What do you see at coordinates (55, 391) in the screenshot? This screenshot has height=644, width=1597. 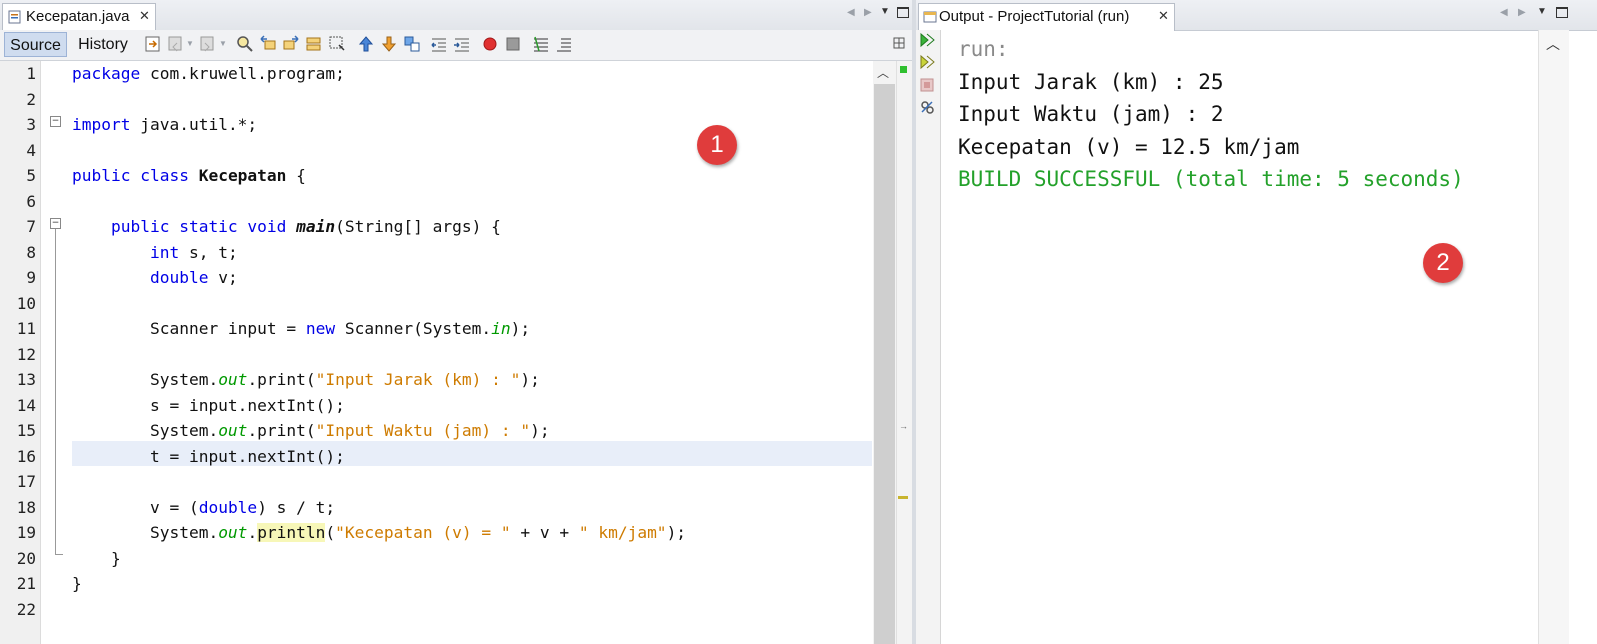 I see `fold-guide-line` at bounding box center [55, 391].